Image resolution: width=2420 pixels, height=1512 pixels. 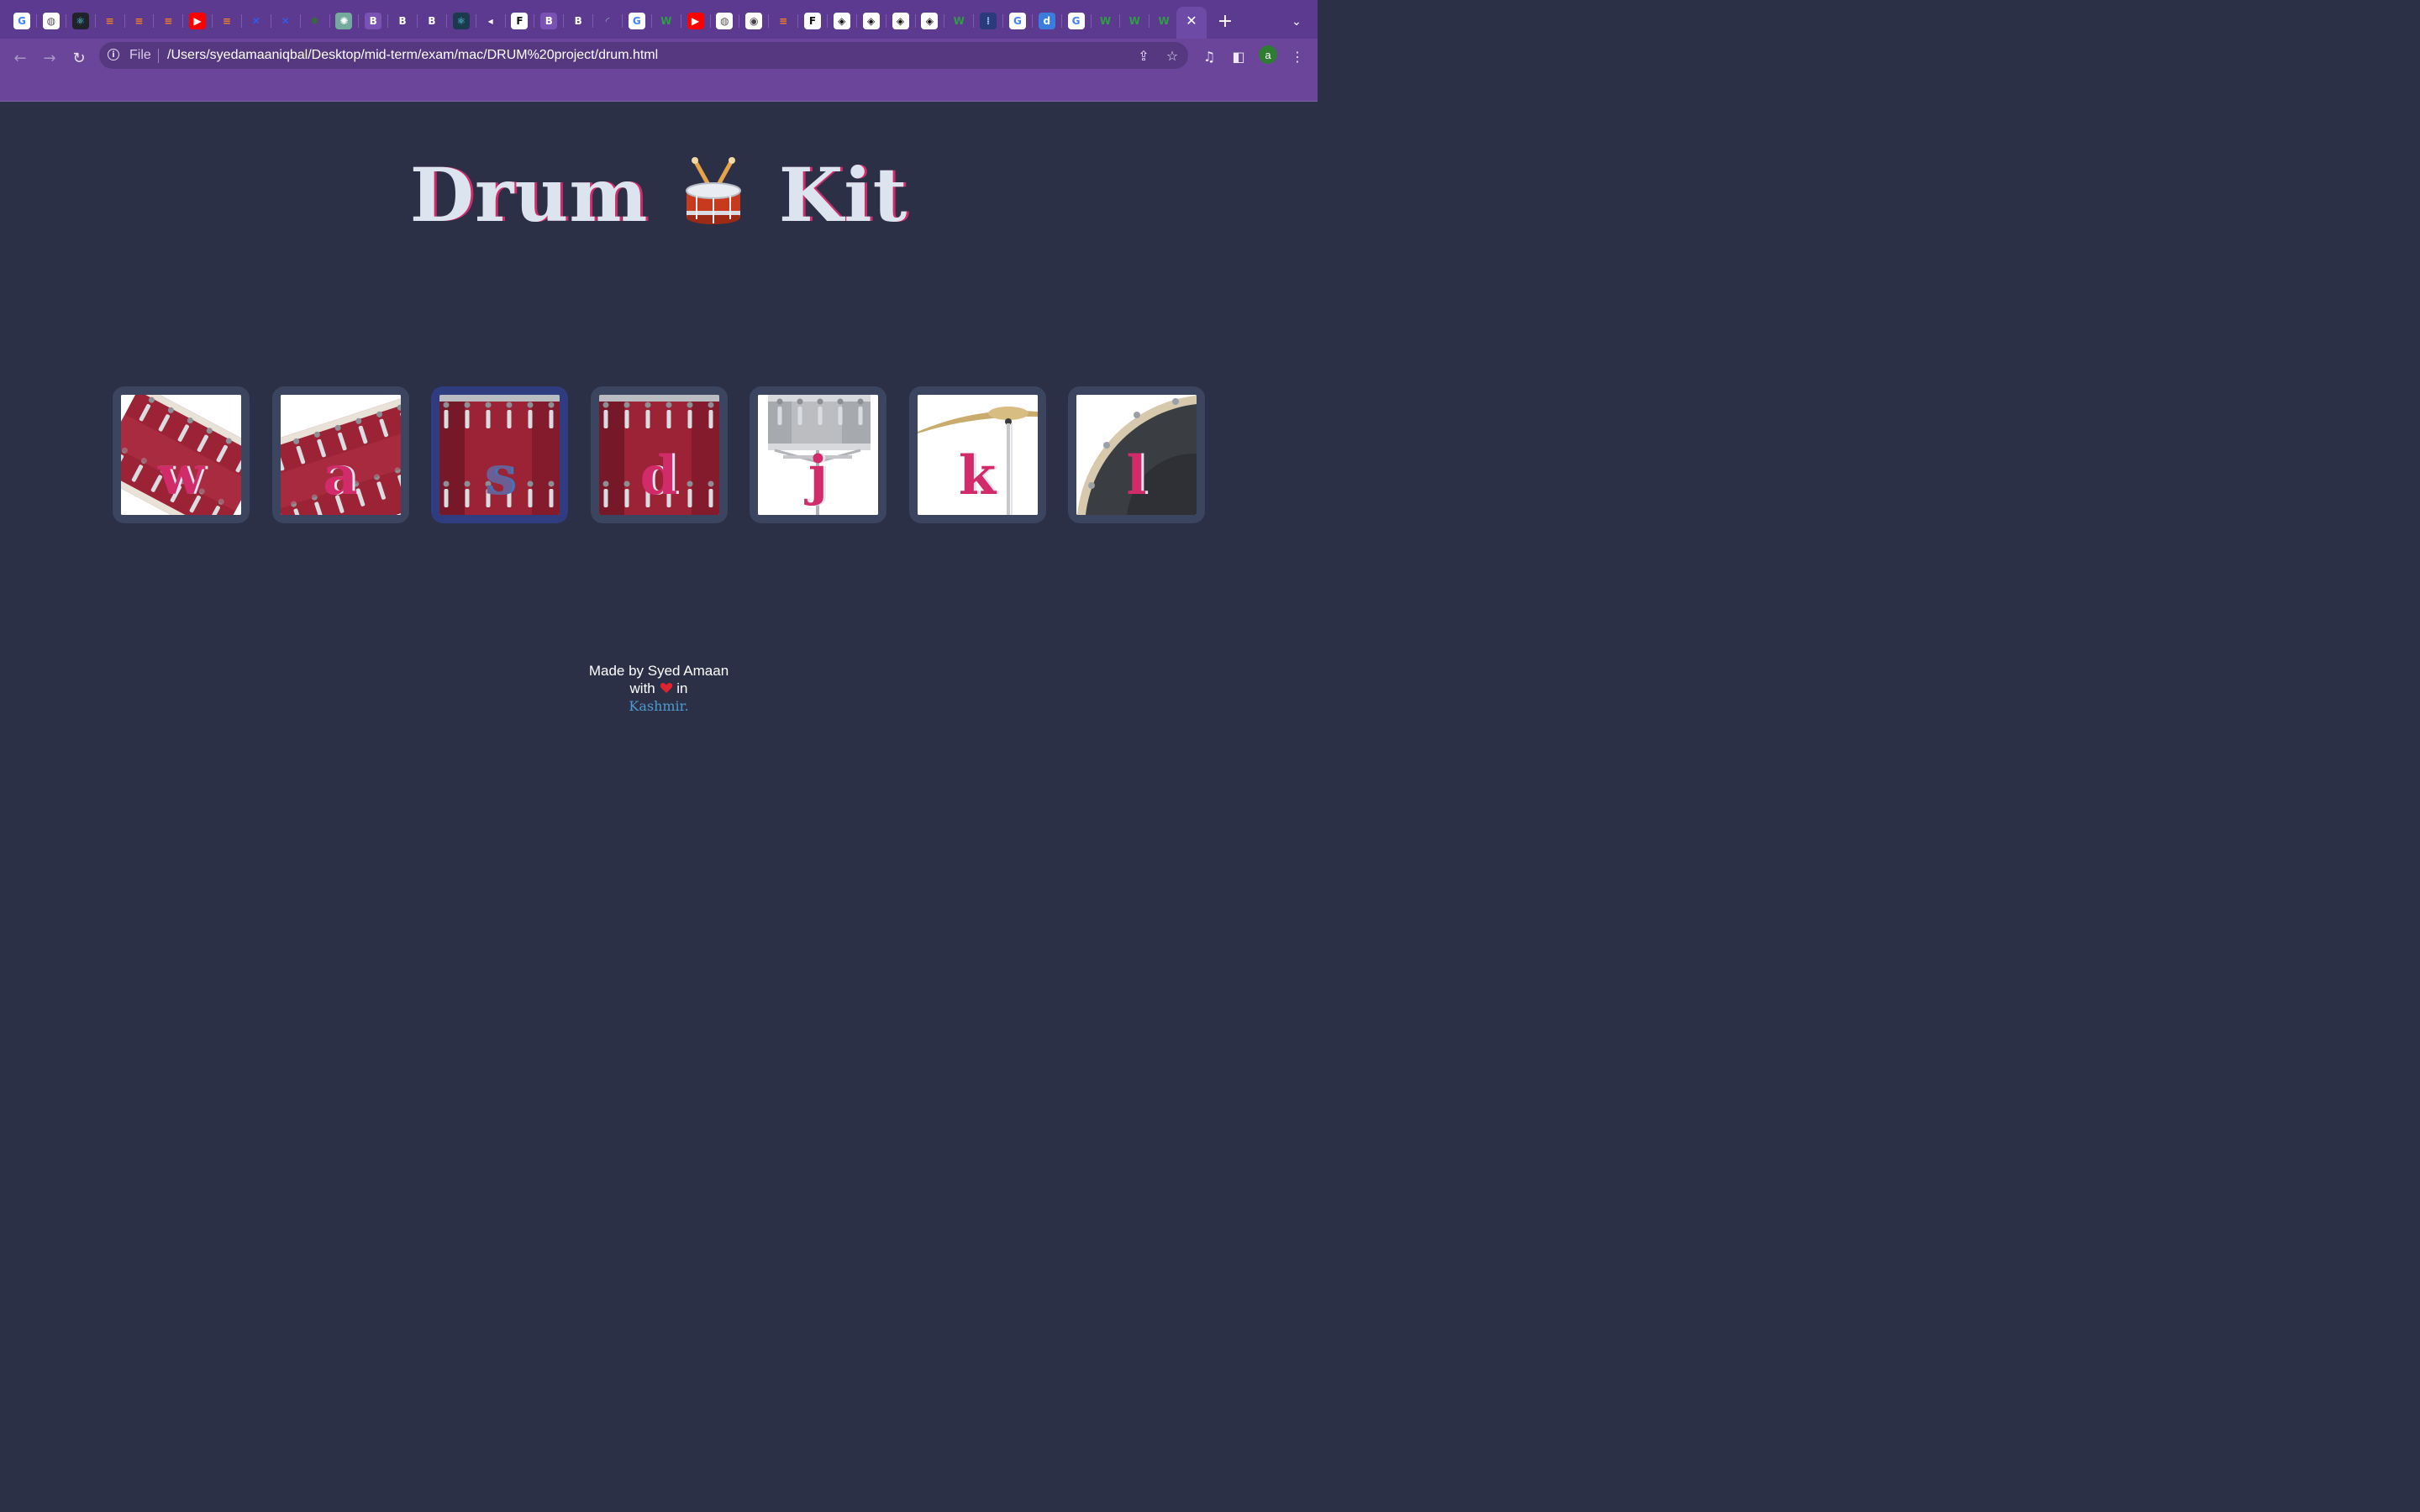 I want to click on drum-pad-k: k, so click(x=977, y=454).